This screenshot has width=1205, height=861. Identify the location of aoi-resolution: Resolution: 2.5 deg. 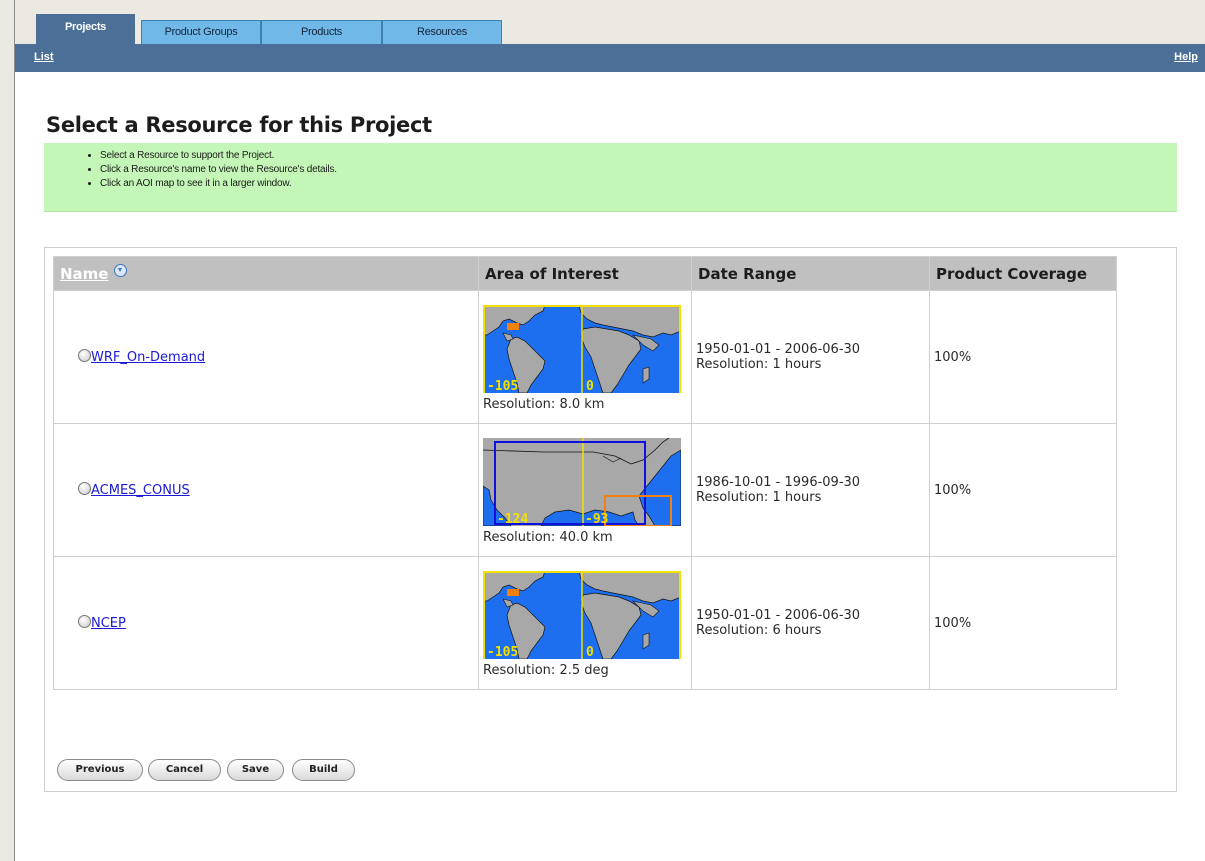
(546, 670).